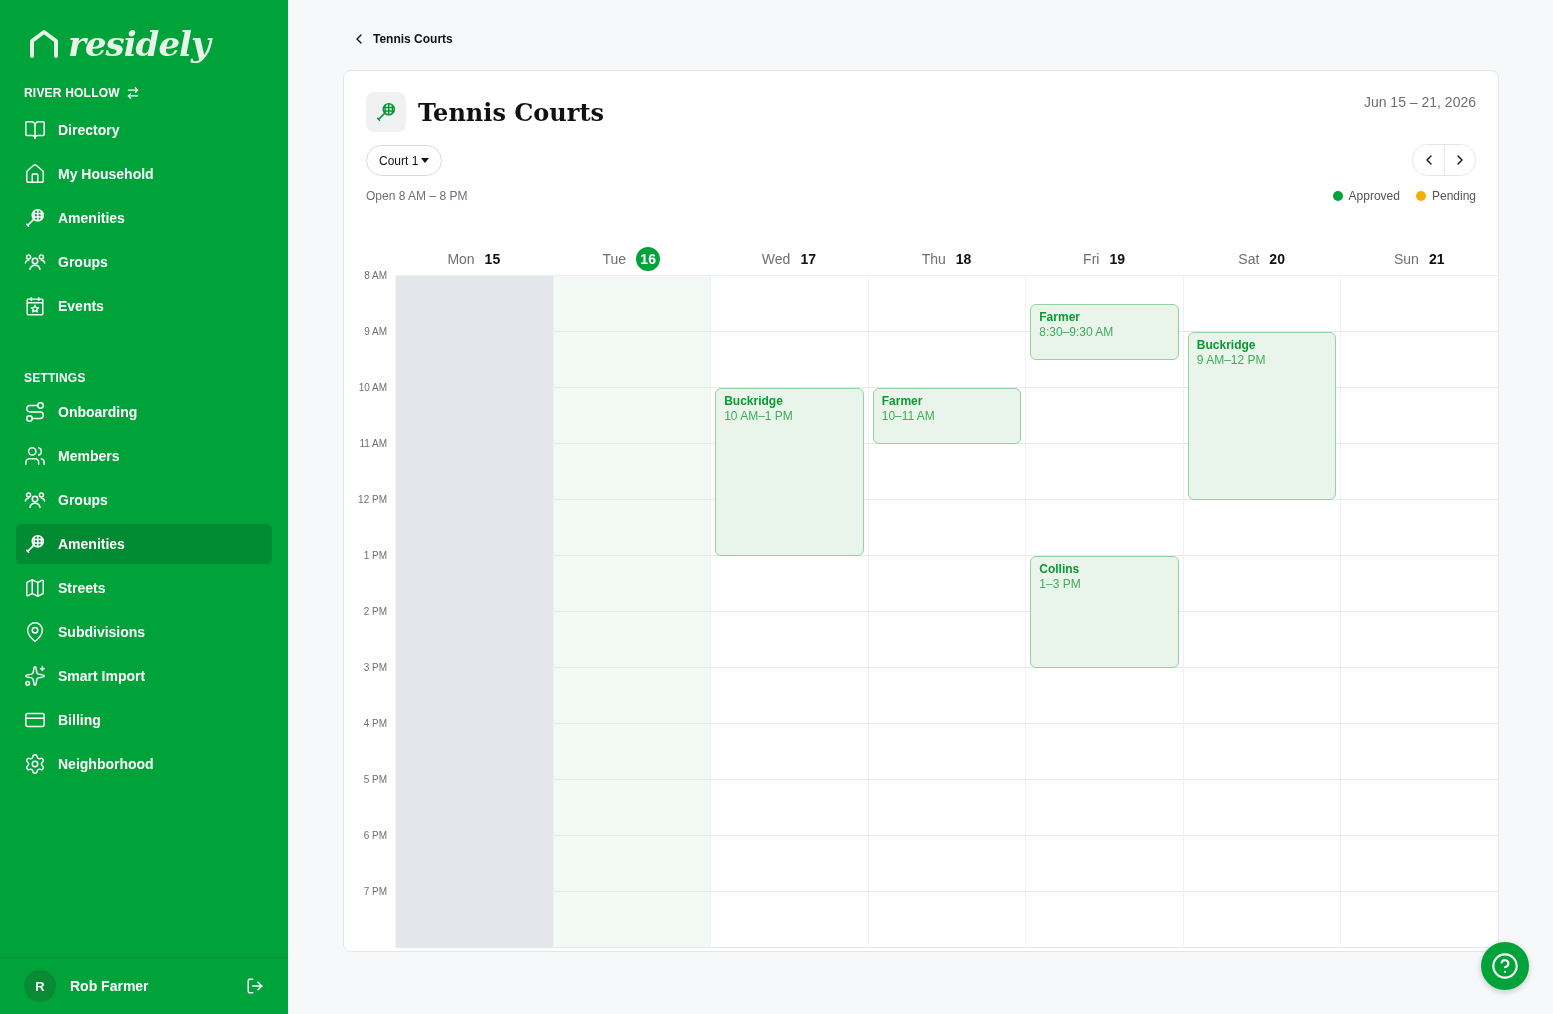  Describe the element at coordinates (35, 174) in the screenshot. I see `home-icon` at that location.